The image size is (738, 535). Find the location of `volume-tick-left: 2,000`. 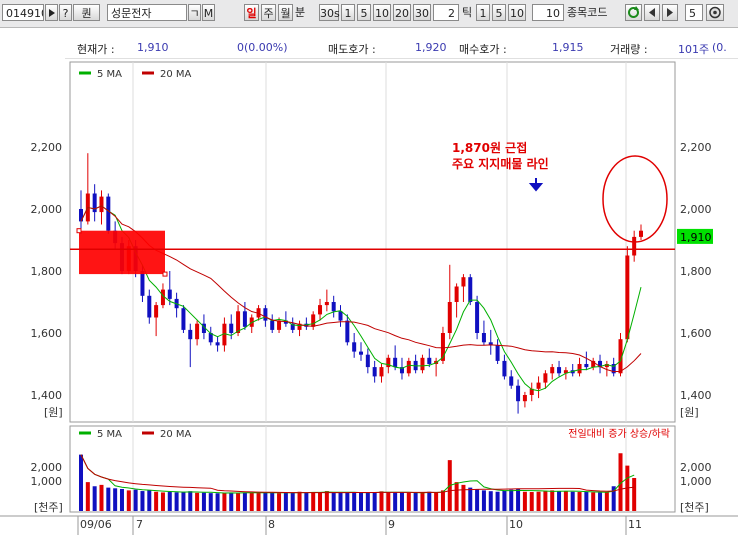

volume-tick-left: 2,000 is located at coordinates (47, 467).